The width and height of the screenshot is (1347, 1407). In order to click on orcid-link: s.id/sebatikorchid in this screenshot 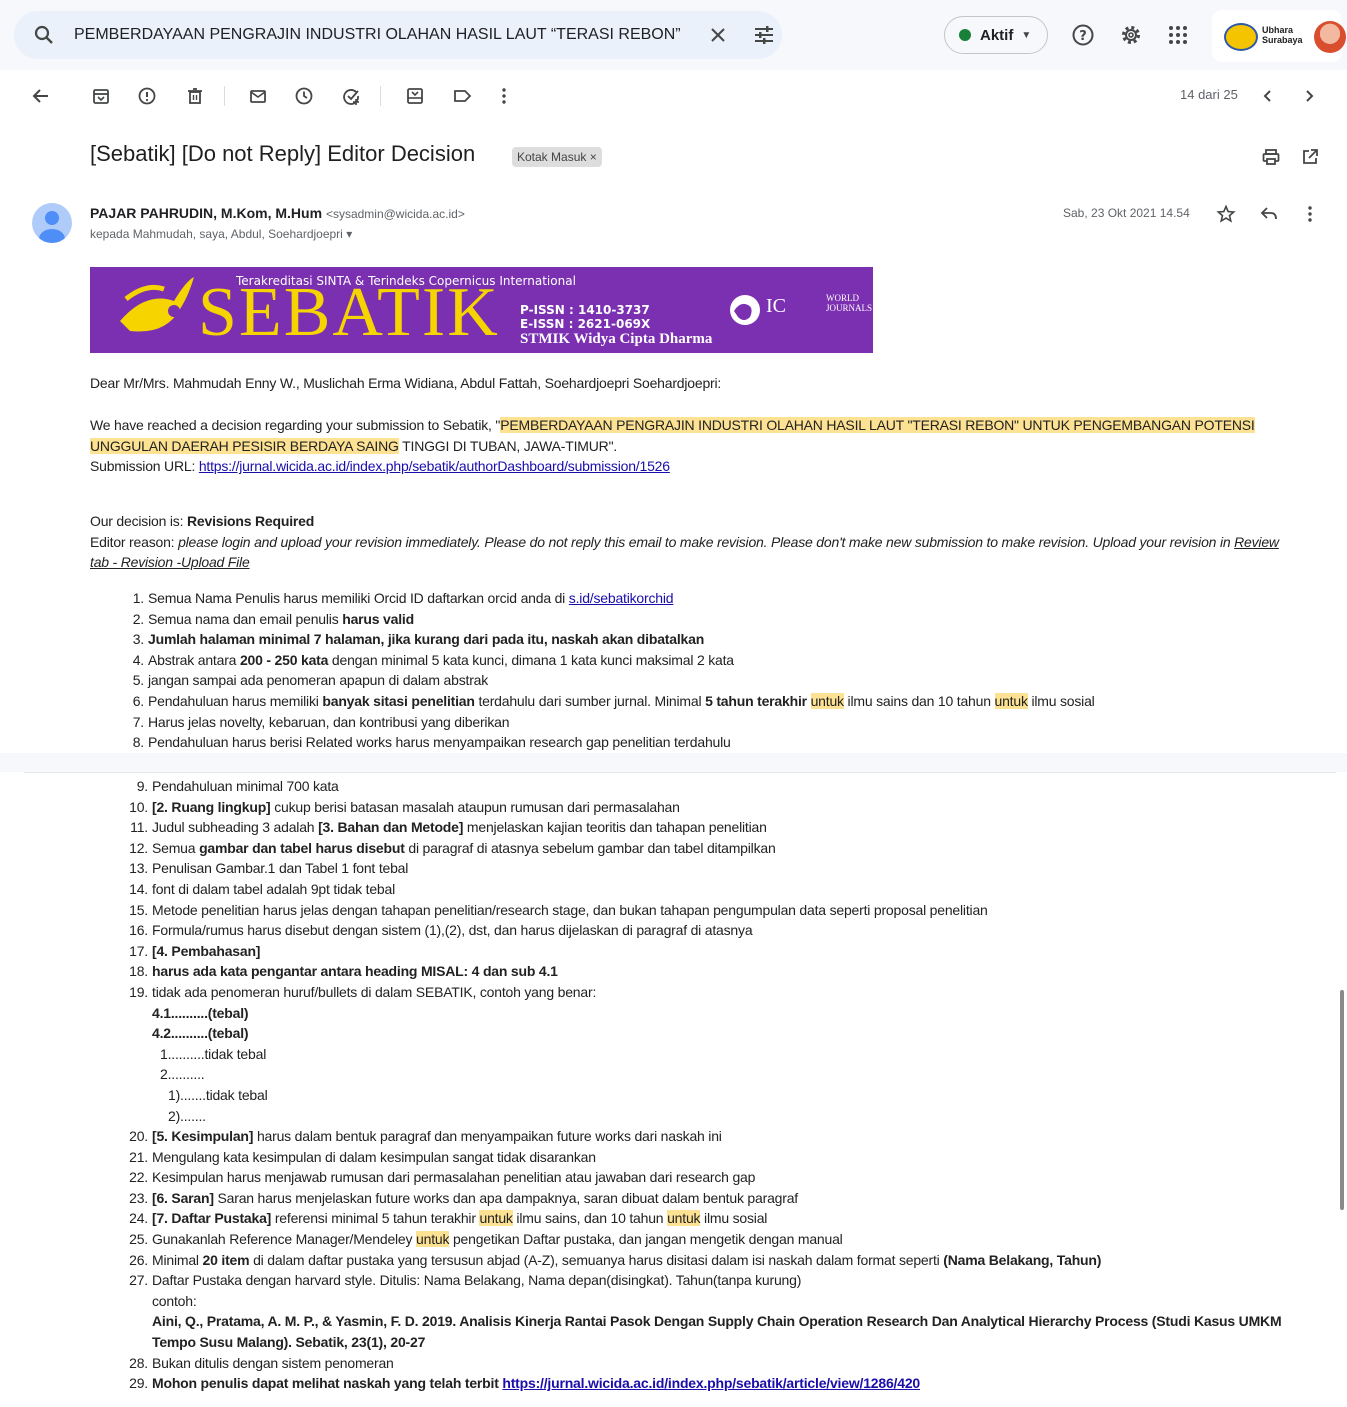, I will do `click(621, 598)`.